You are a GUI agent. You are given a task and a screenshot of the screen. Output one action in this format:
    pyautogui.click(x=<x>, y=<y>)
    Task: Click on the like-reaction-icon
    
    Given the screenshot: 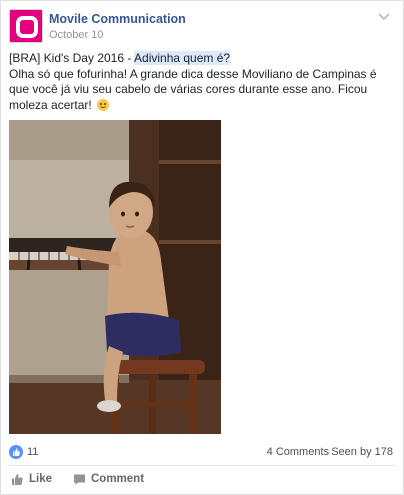 What is the action you would take?
    pyautogui.click(x=16, y=452)
    